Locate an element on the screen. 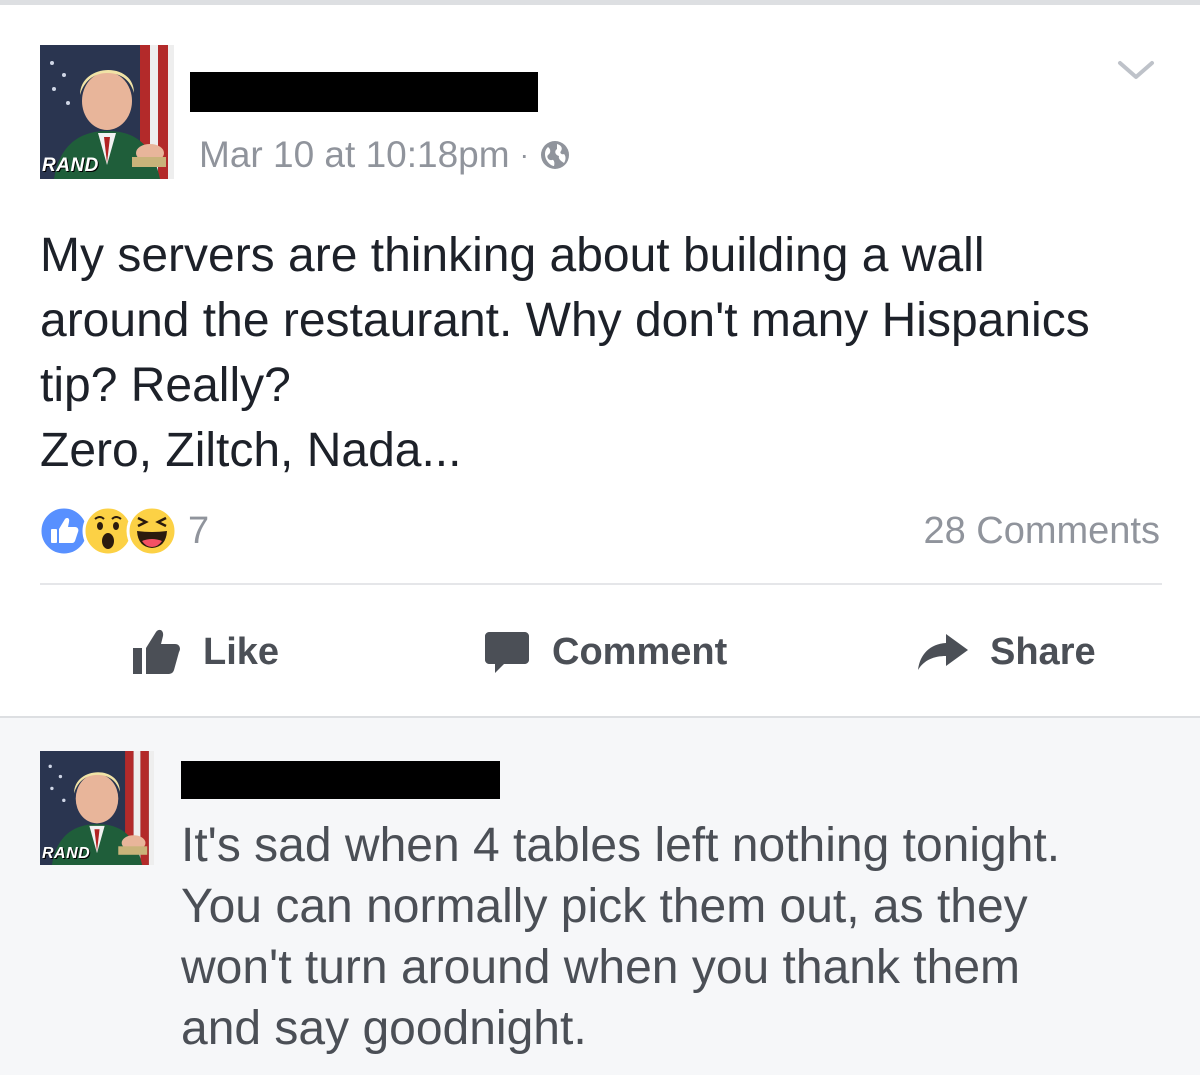  share-button: Share is located at coordinates (1006, 652).